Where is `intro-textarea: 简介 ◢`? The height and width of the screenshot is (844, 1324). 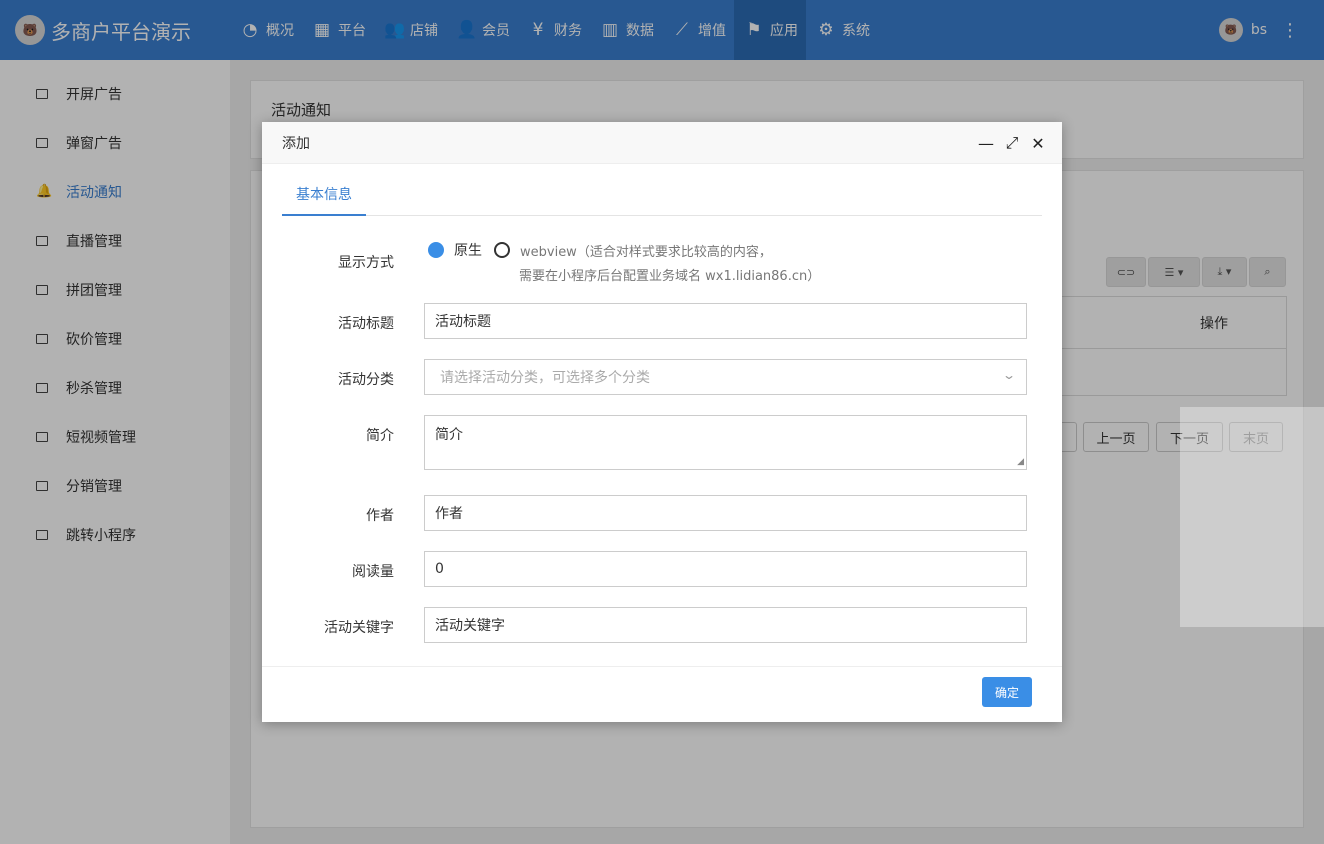
intro-textarea: 简介 ◢ is located at coordinates (725, 442).